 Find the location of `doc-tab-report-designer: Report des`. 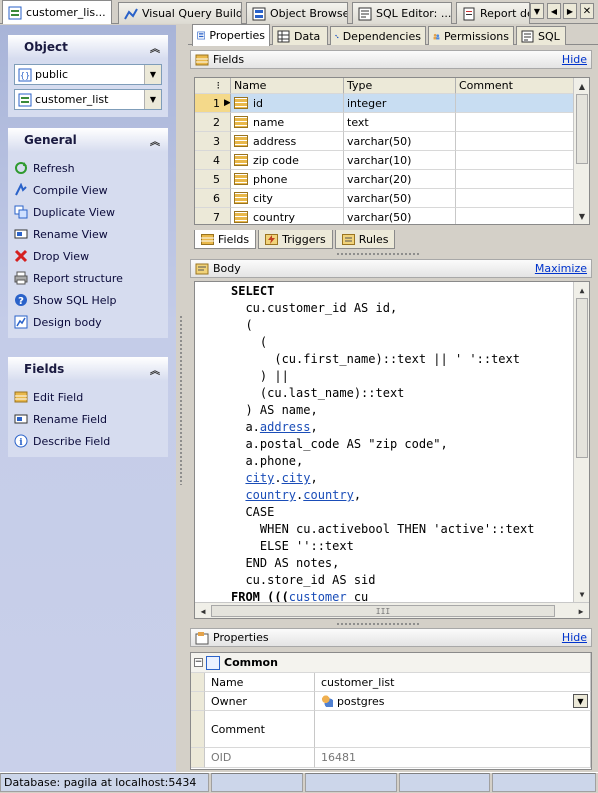

doc-tab-report-designer: Report des is located at coordinates (493, 13).